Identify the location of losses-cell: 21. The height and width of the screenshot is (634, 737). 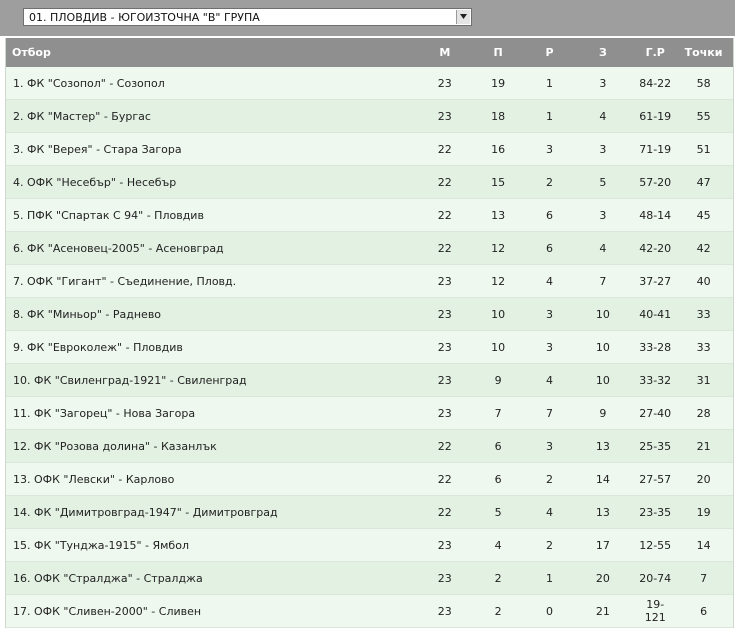
(602, 611).